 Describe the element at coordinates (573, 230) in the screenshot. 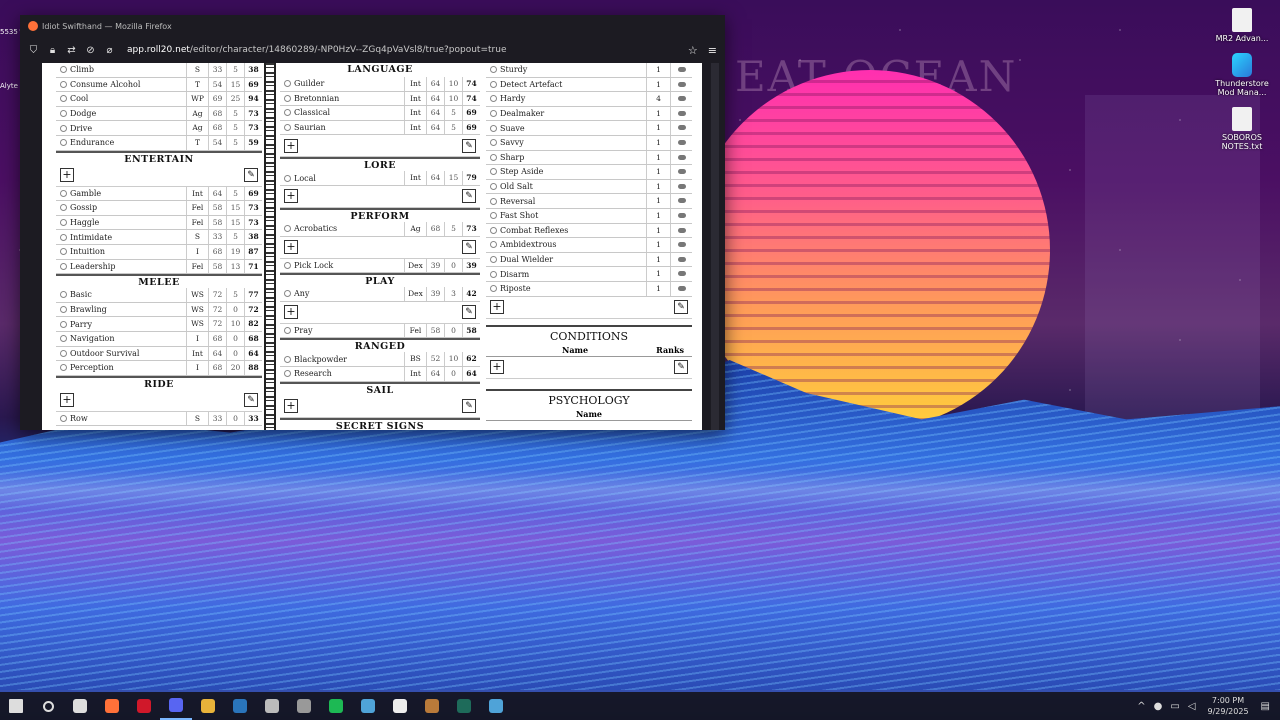

I see `talent-name: Combat Reflexes` at that location.